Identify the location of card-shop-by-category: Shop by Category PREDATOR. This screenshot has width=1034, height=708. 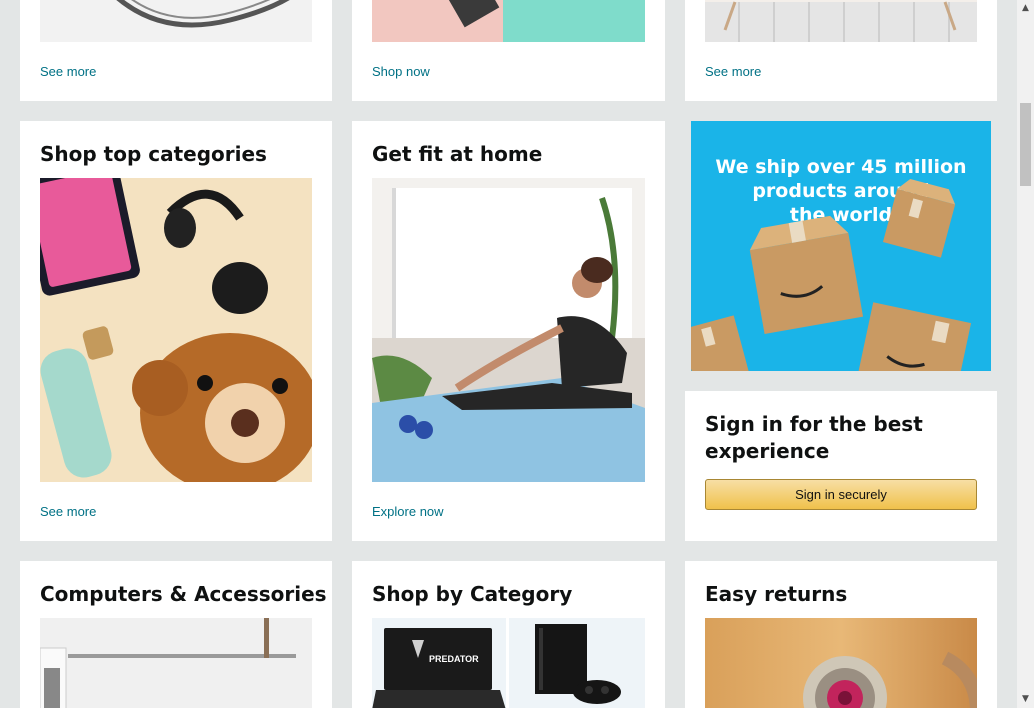
(508, 634).